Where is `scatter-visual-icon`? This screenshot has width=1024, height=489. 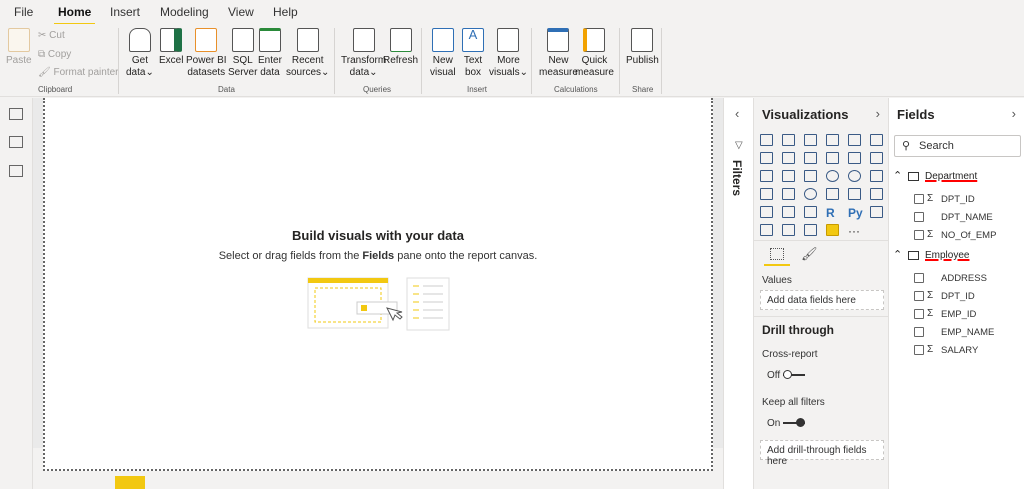 scatter-visual-icon is located at coordinates (810, 176).